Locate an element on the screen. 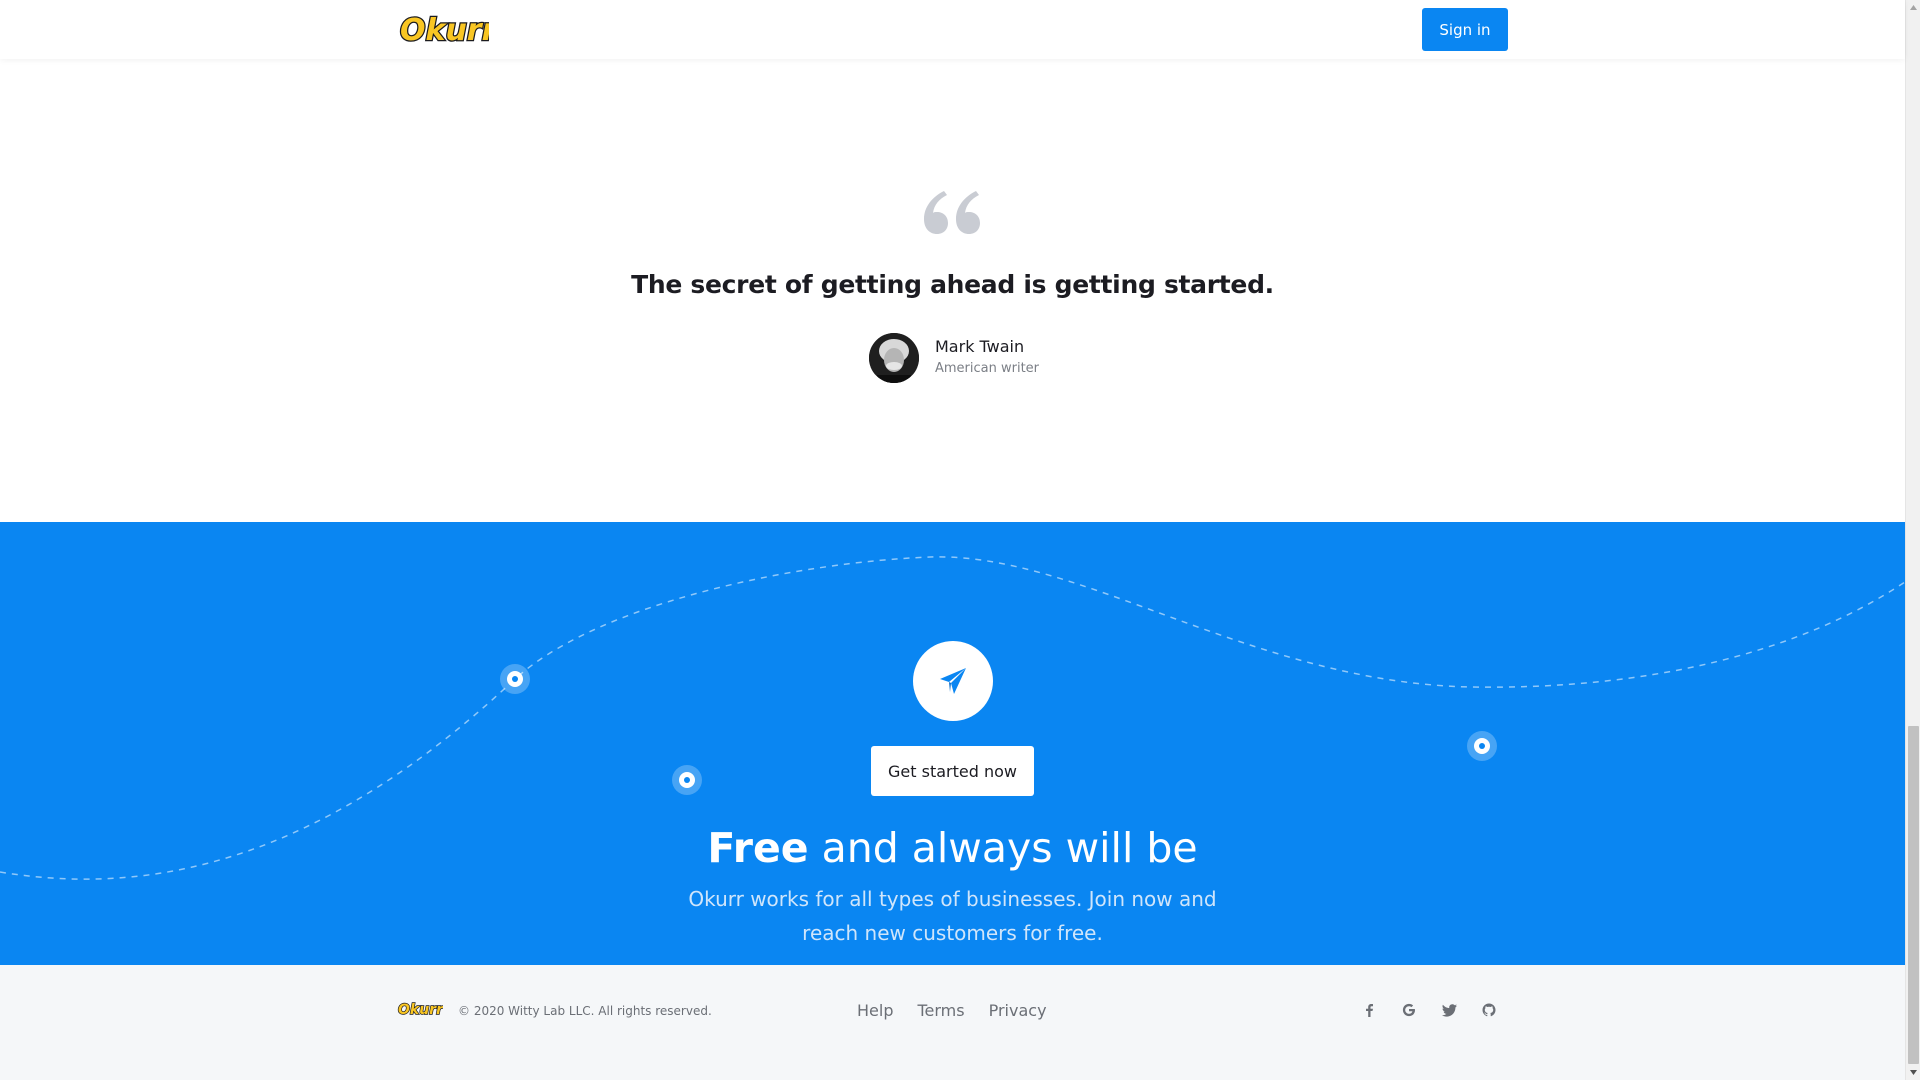 The height and width of the screenshot is (1080, 1920). cta-heading-bold: Free is located at coordinates (758, 848).